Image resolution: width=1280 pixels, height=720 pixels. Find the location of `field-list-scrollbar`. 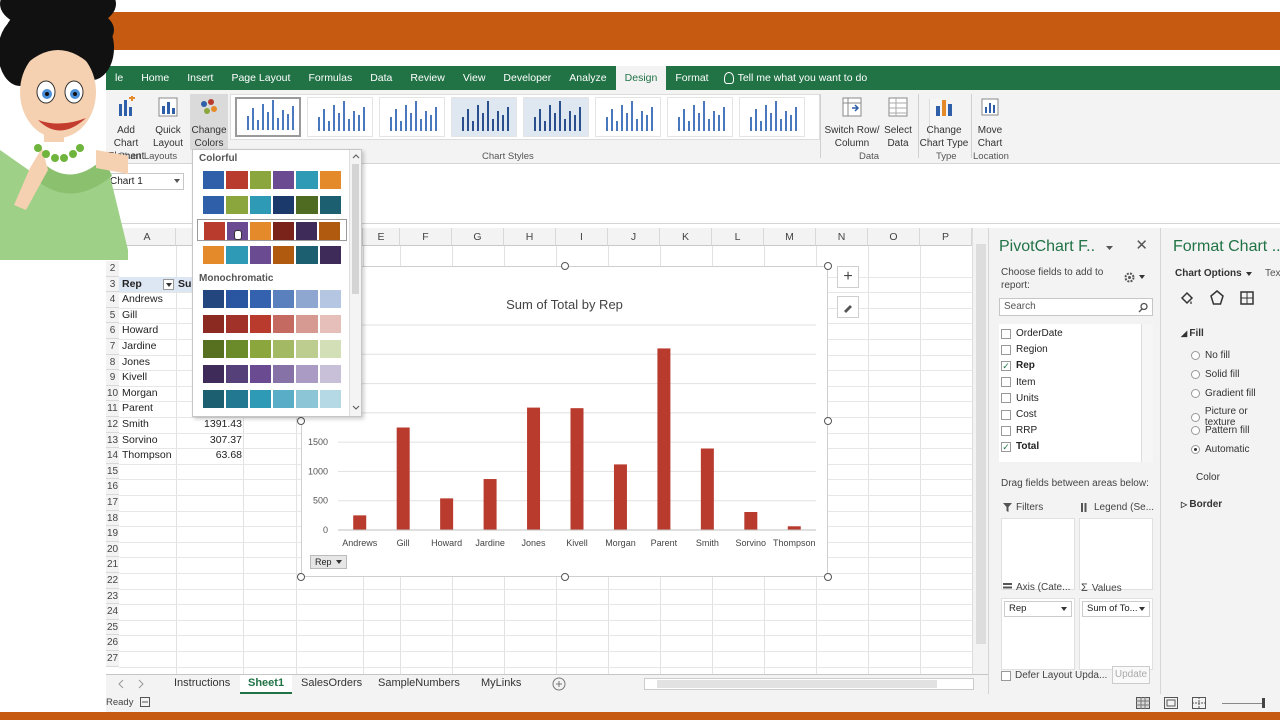

field-list-scrollbar is located at coordinates (1147, 393).